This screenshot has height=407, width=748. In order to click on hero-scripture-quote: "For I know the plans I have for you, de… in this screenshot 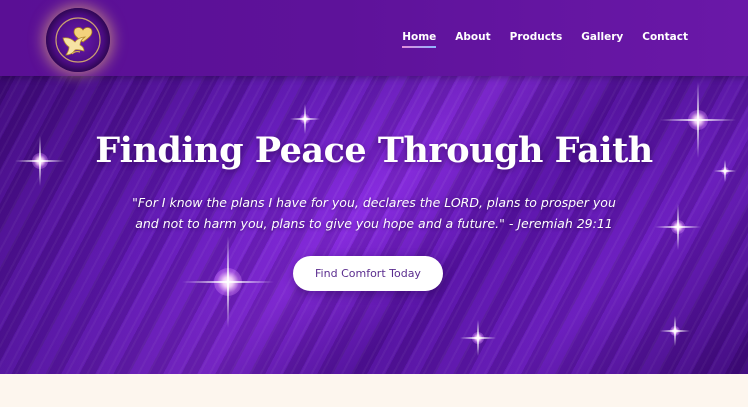, I will do `click(374, 213)`.